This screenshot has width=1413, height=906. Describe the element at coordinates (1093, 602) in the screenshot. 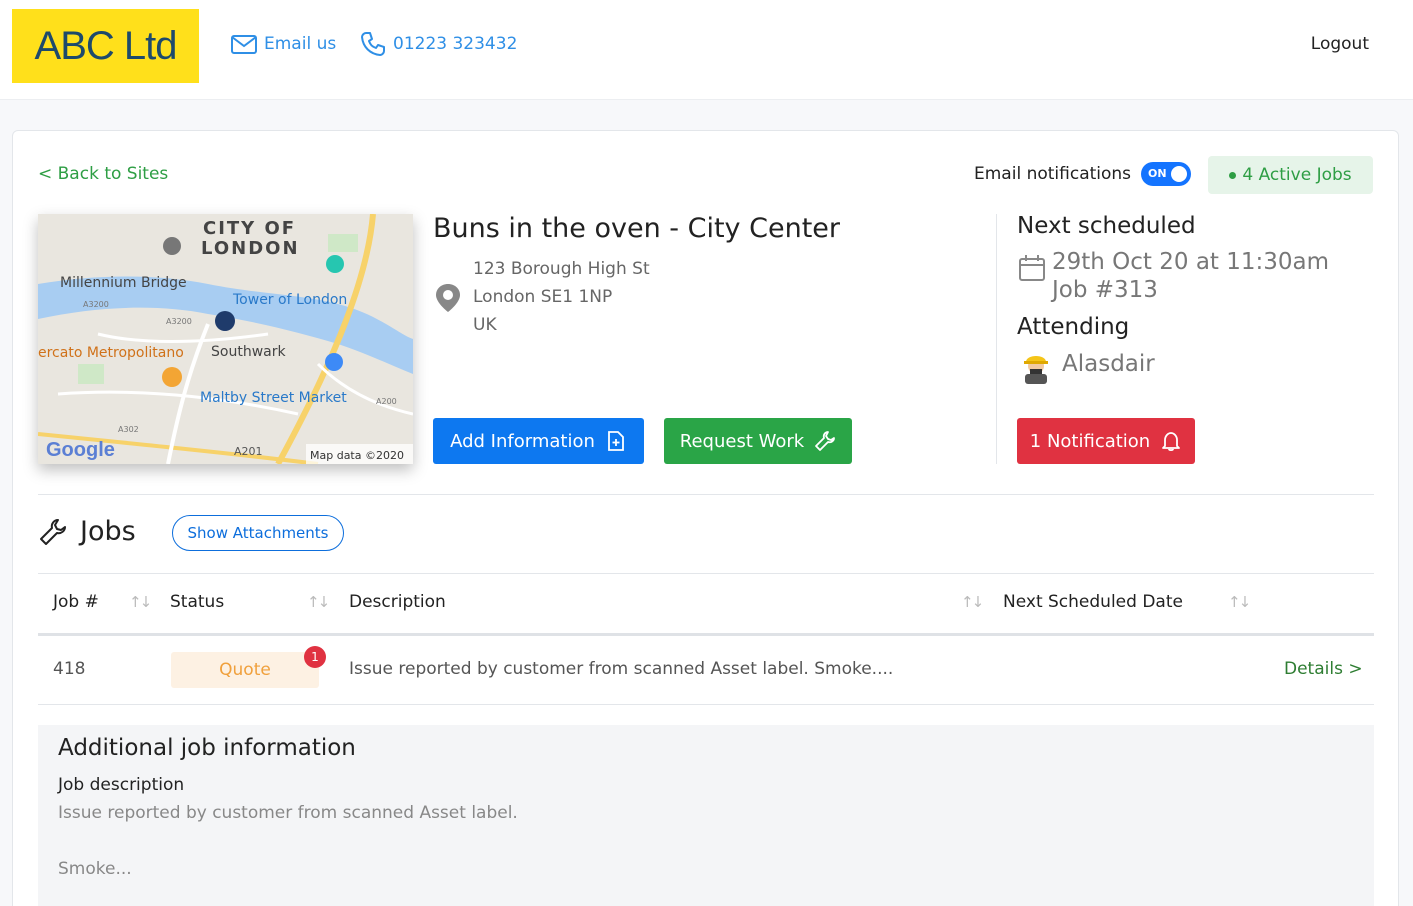

I see `column-header-next-scheduled-date: Next Scheduled Date` at that location.